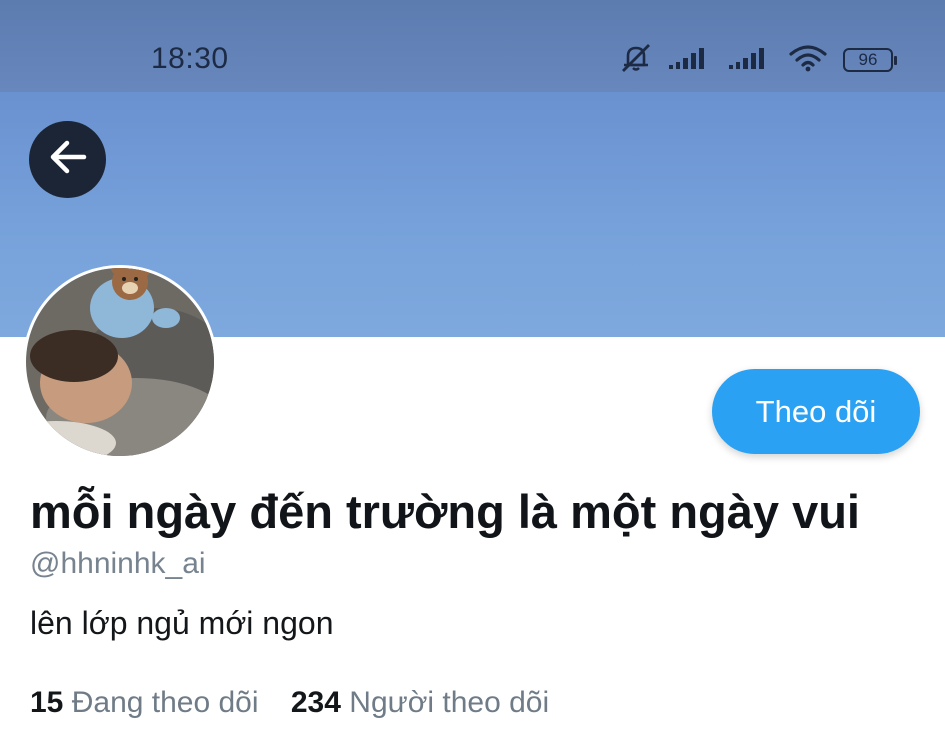  I want to click on profile-stats: 15 Đang theo dõi 234 Người theo dõi, so click(301, 703).